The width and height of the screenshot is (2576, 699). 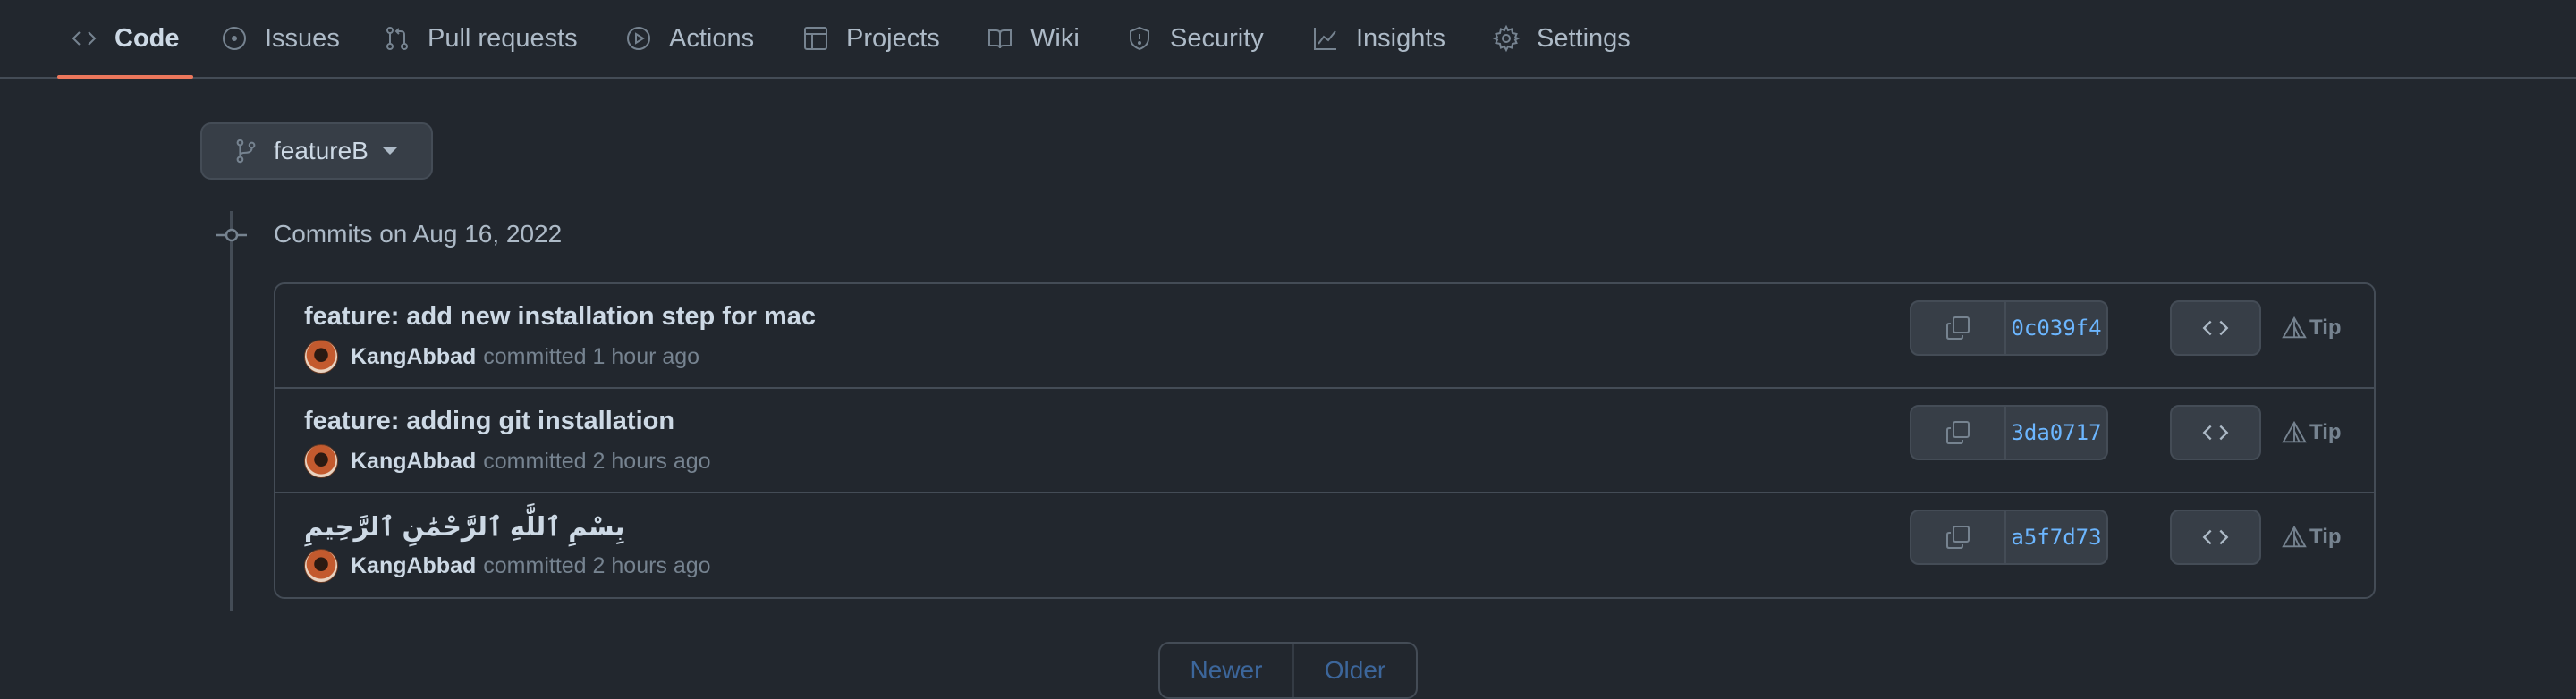 I want to click on tab-security: Security, so click(x=1194, y=38).